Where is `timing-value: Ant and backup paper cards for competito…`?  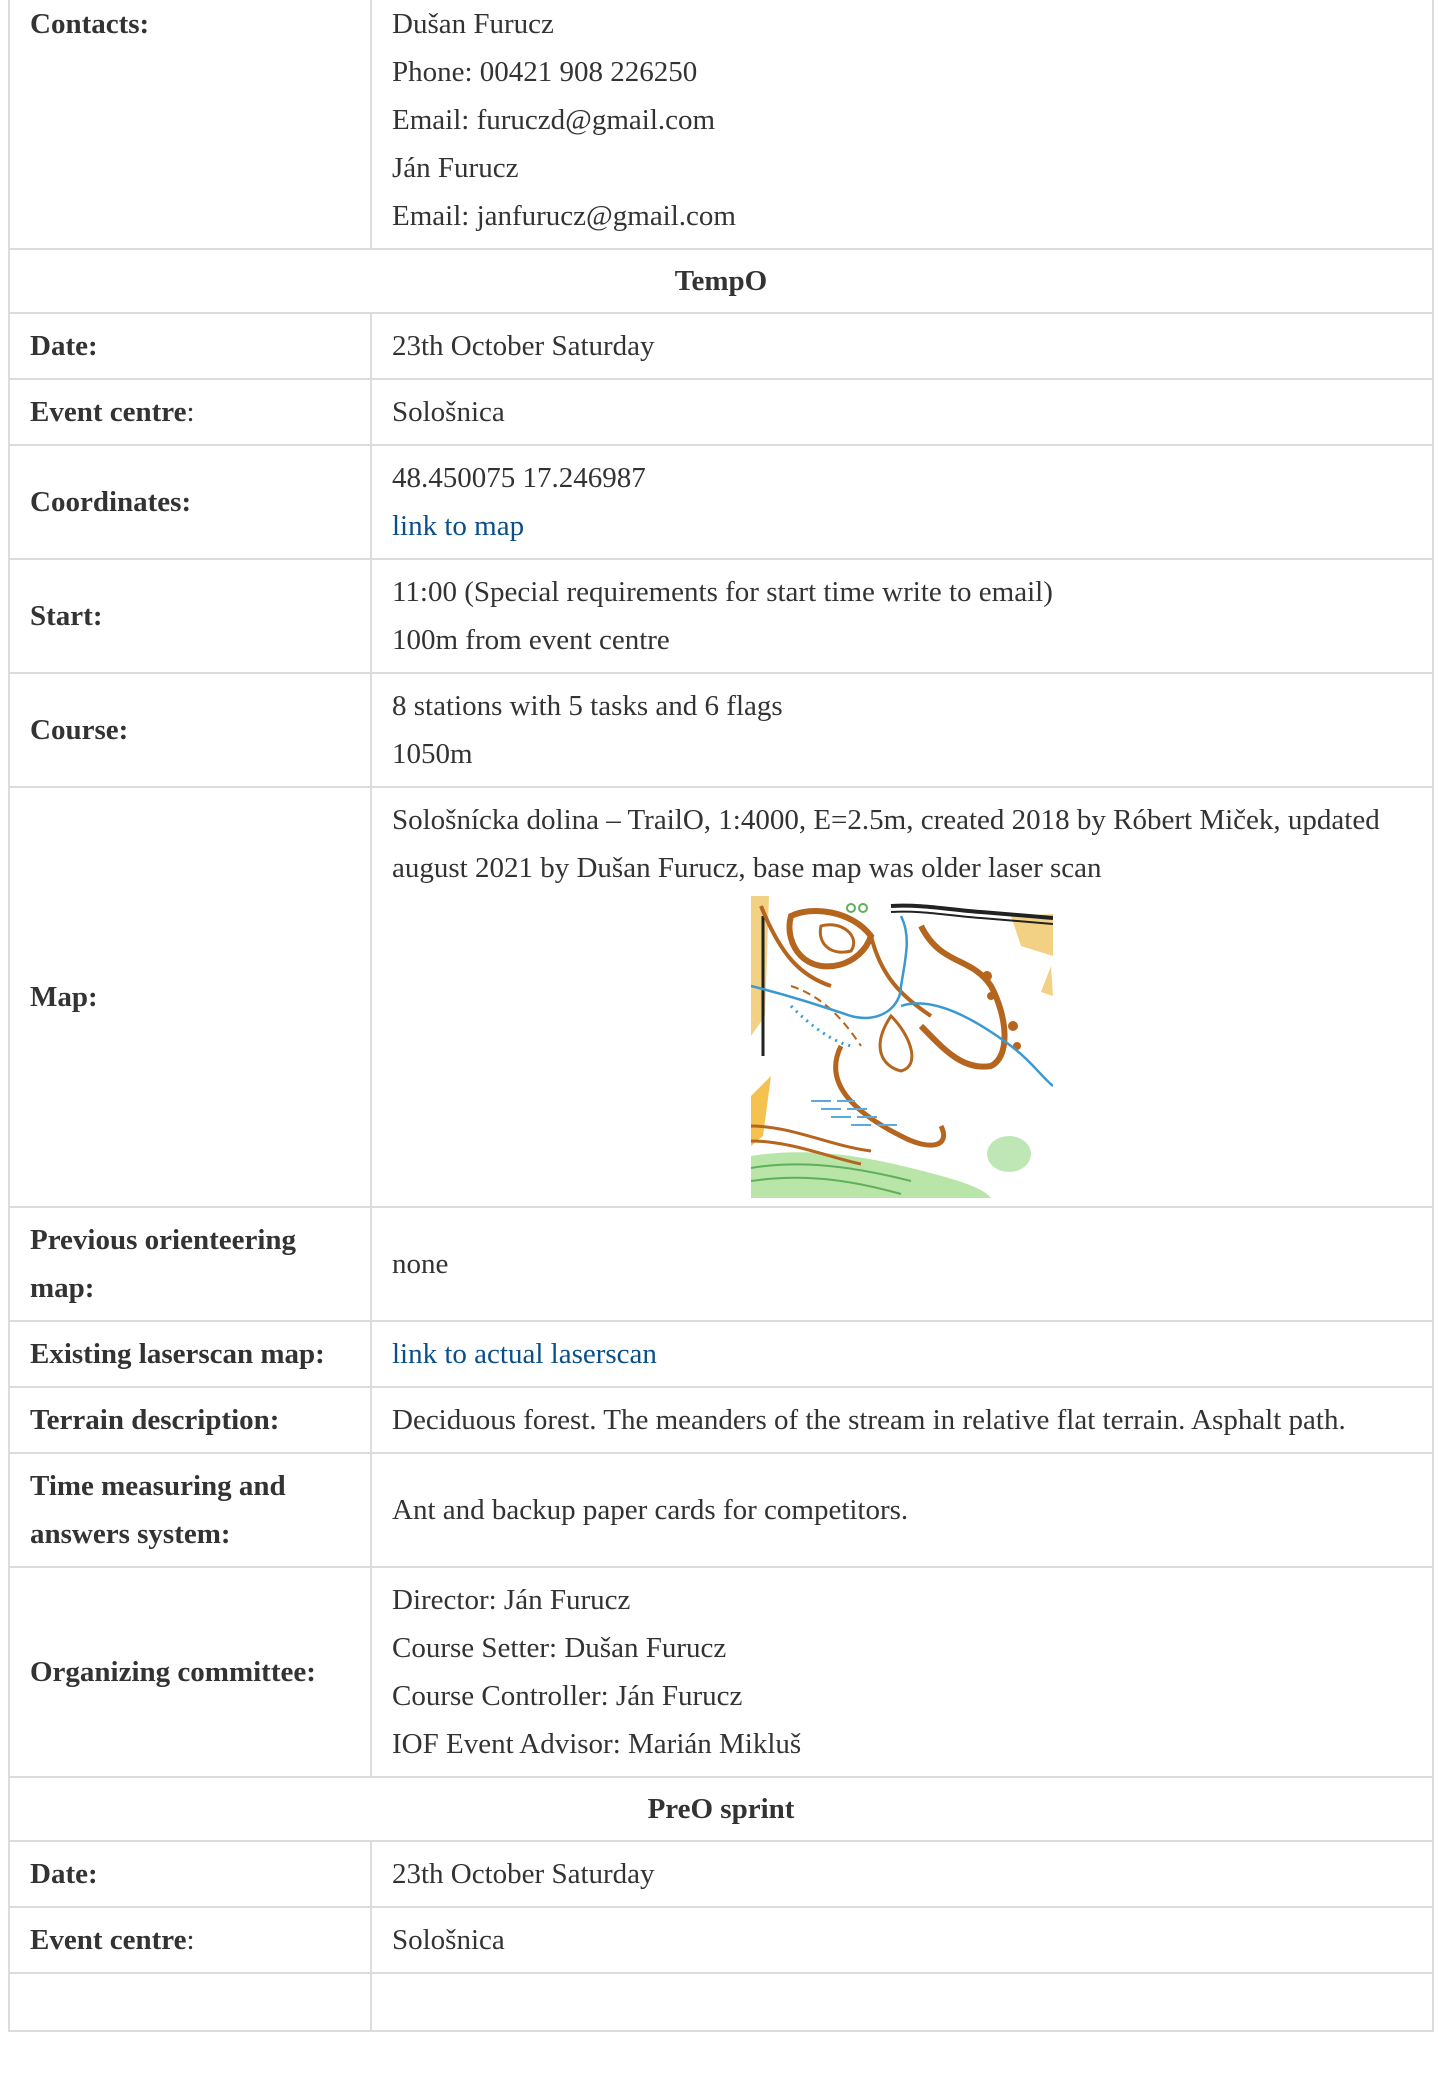
timing-value: Ant and backup paper cards for competito… is located at coordinates (902, 1510).